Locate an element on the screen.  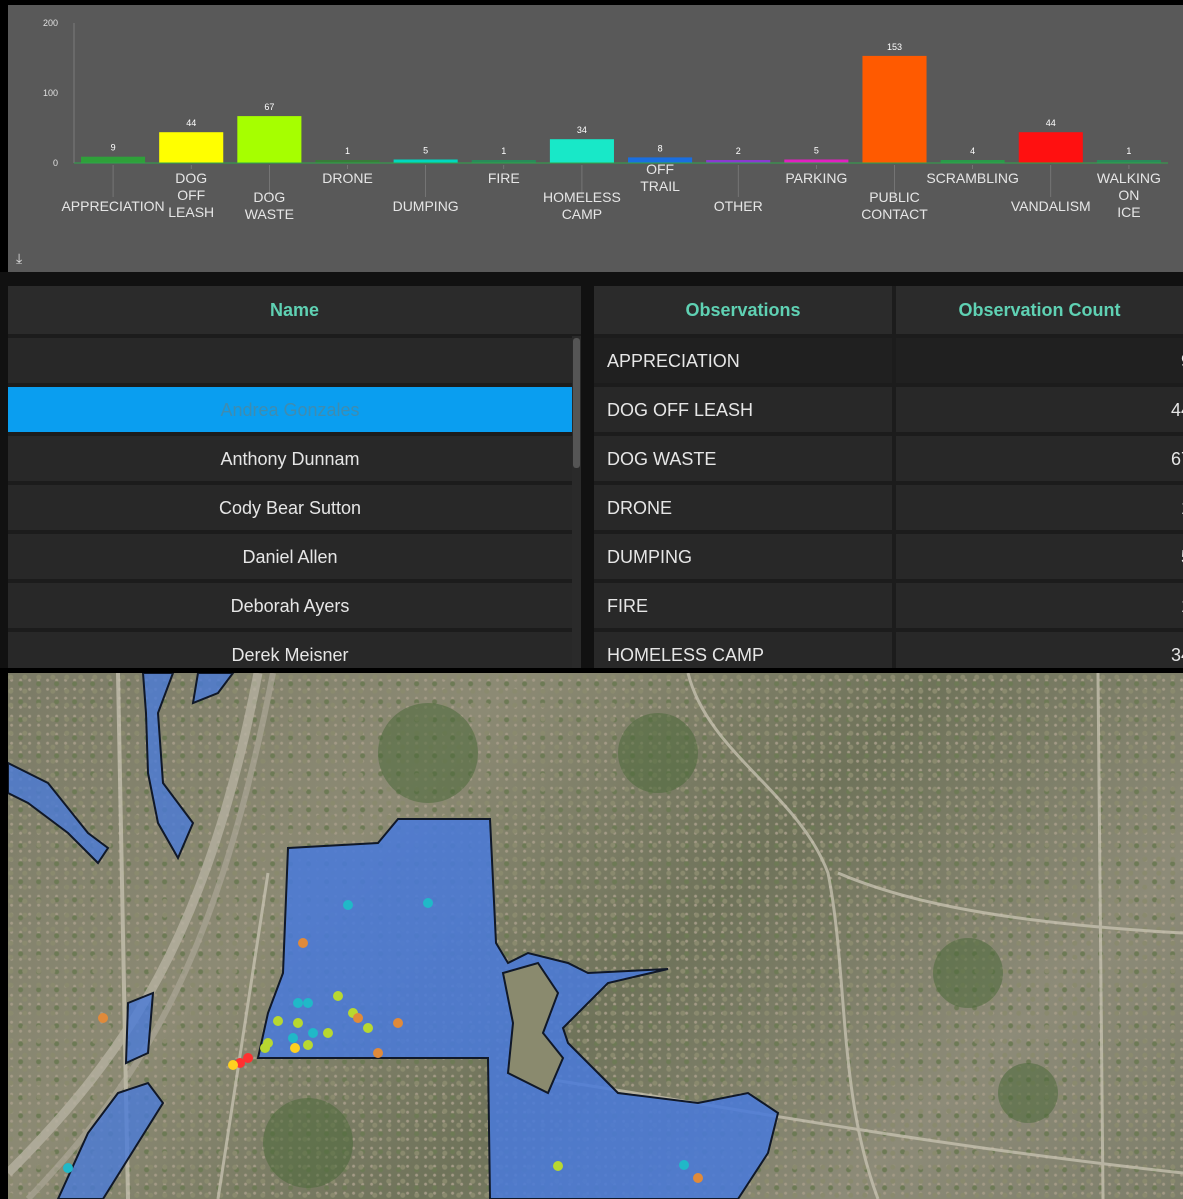
observations-column-header: Observations is located at coordinates (743, 310).